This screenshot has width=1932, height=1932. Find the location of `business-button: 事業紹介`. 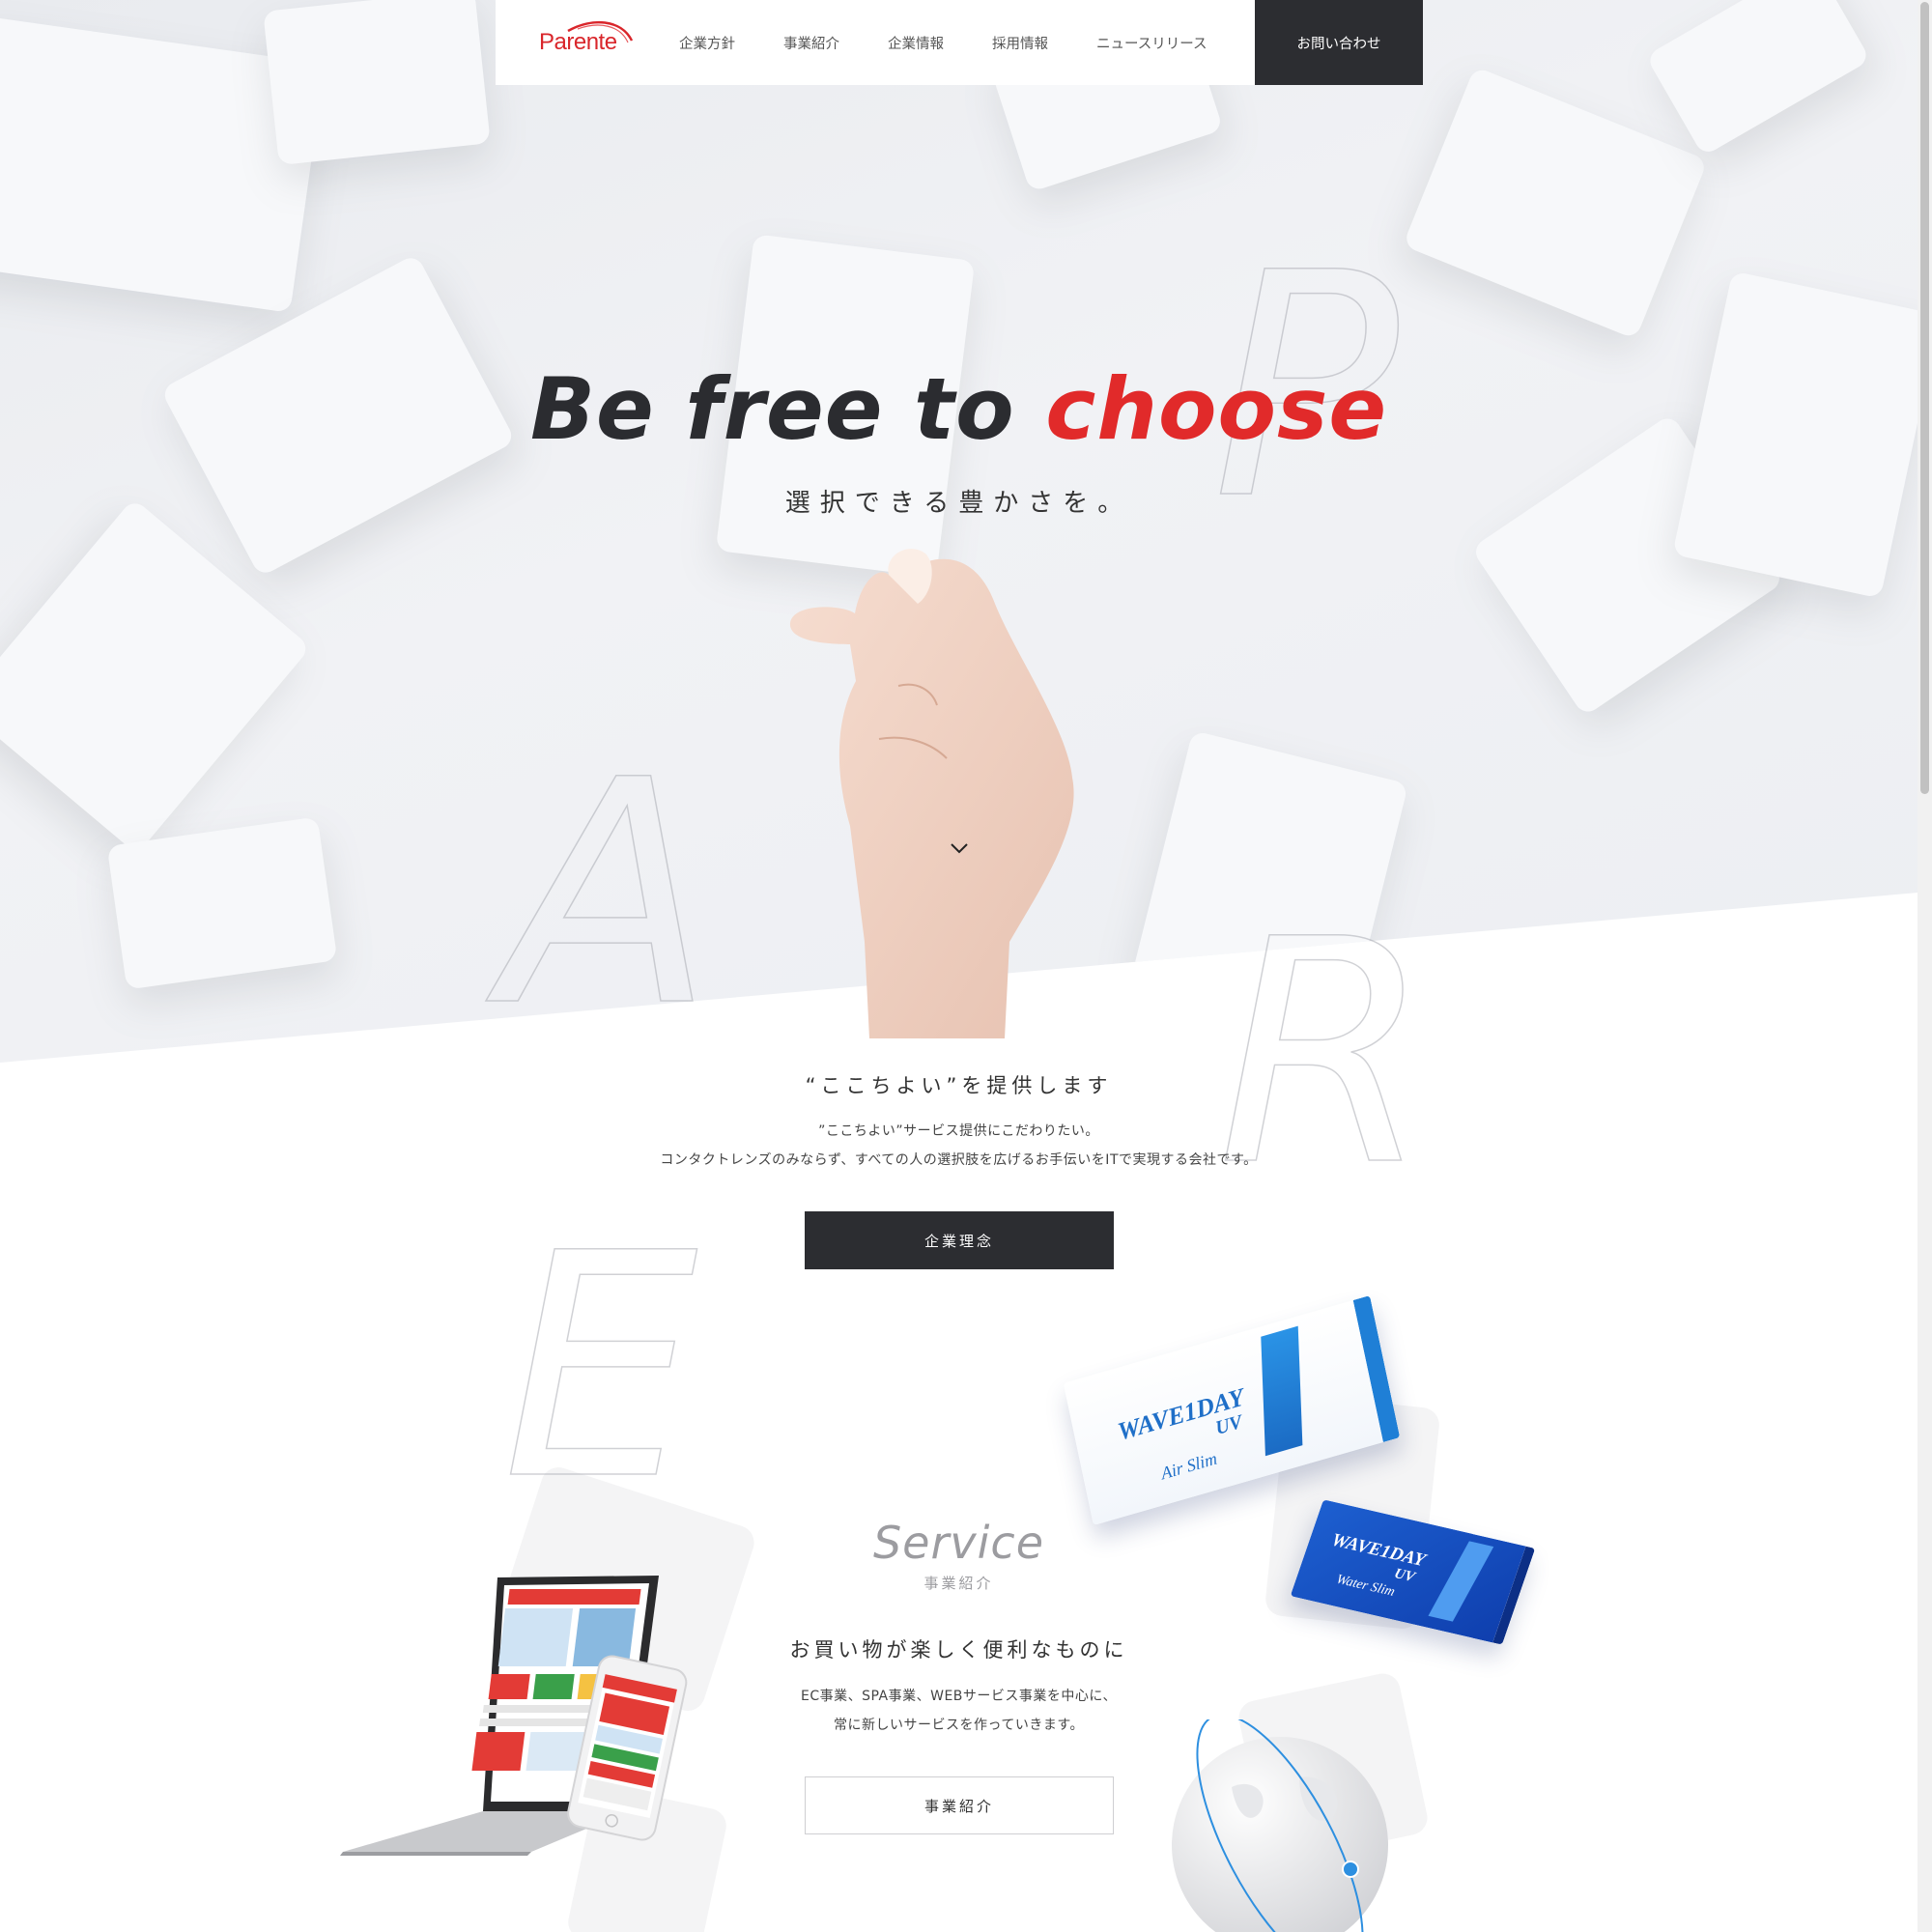

business-button: 事業紹介 is located at coordinates (959, 1805).